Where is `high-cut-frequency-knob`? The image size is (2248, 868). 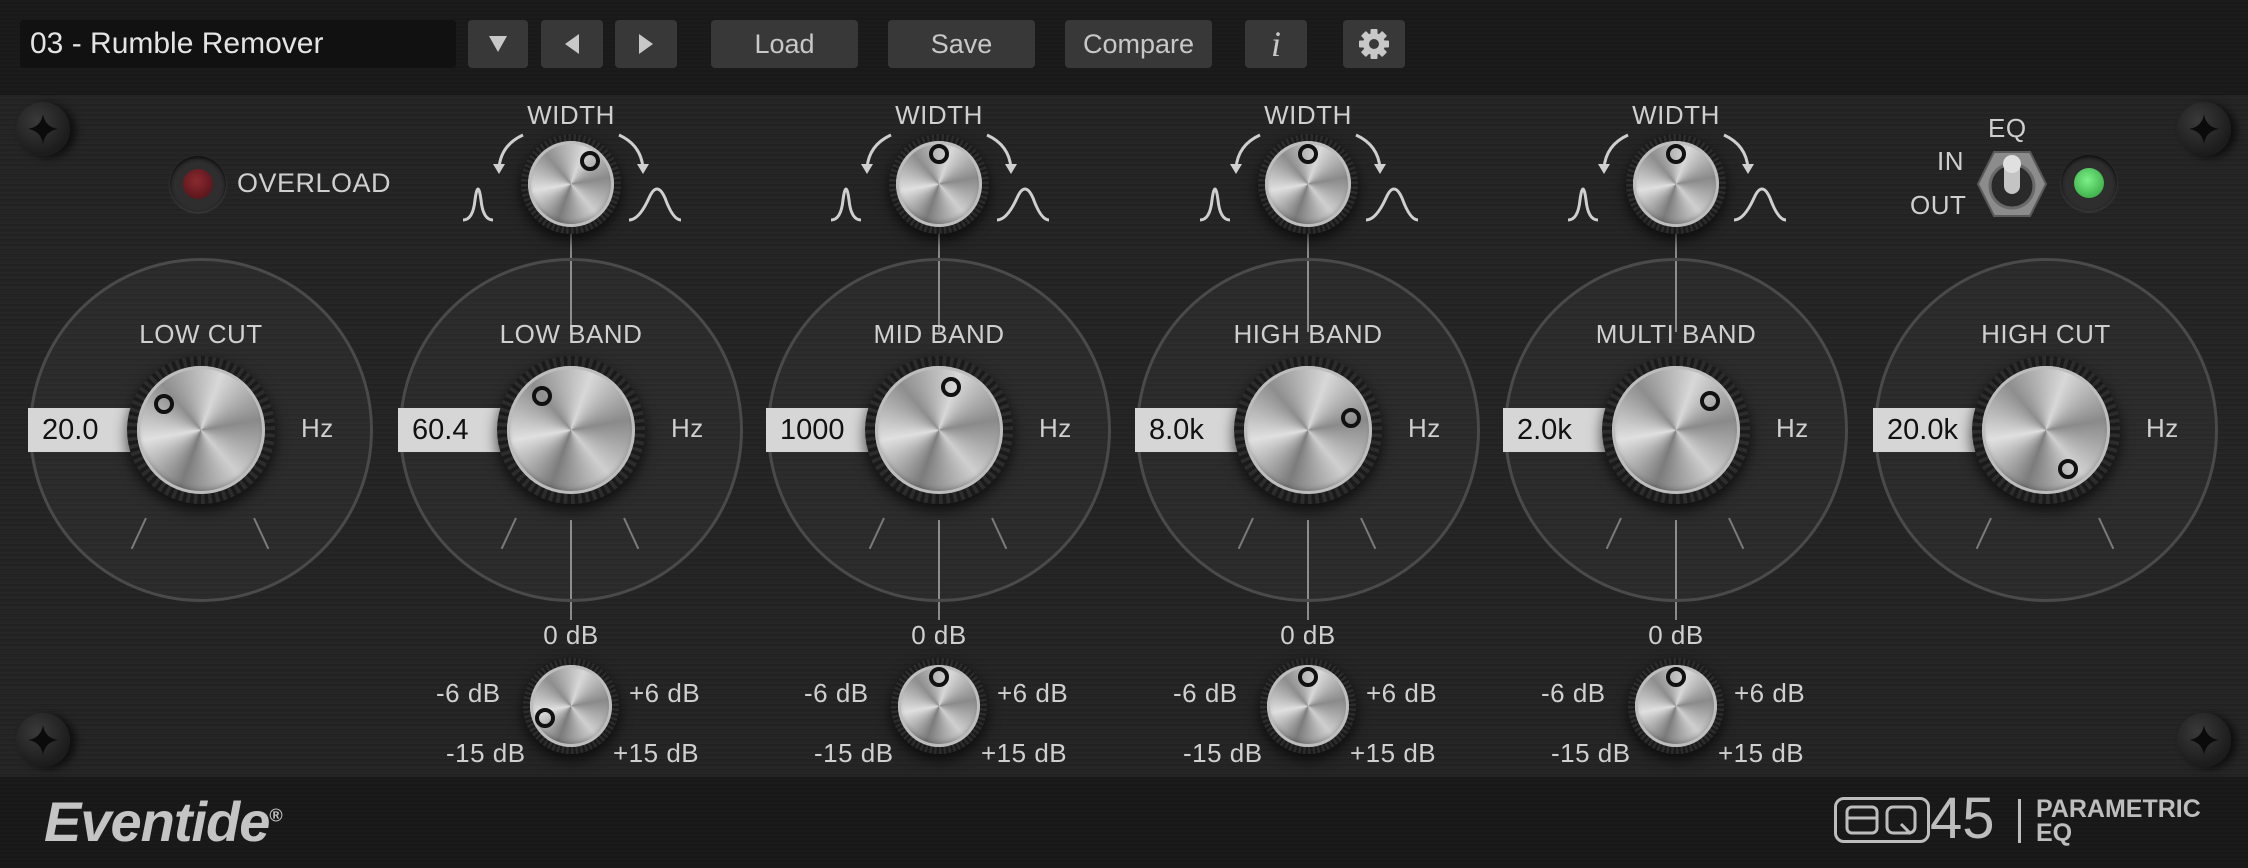
high-cut-frequency-knob is located at coordinates (2046, 430).